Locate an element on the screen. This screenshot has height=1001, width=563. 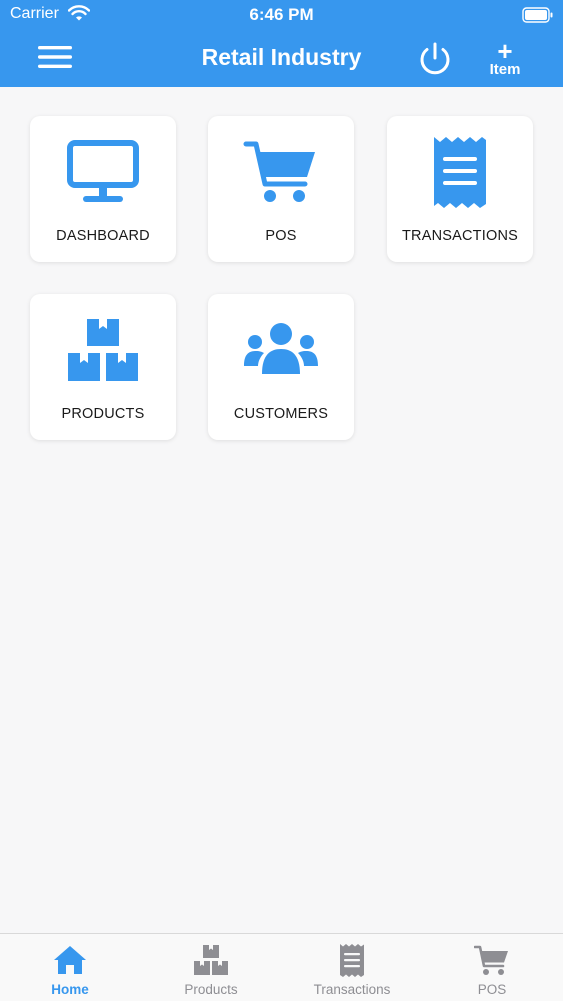
add-item-button: + Item is located at coordinates (505, 58).